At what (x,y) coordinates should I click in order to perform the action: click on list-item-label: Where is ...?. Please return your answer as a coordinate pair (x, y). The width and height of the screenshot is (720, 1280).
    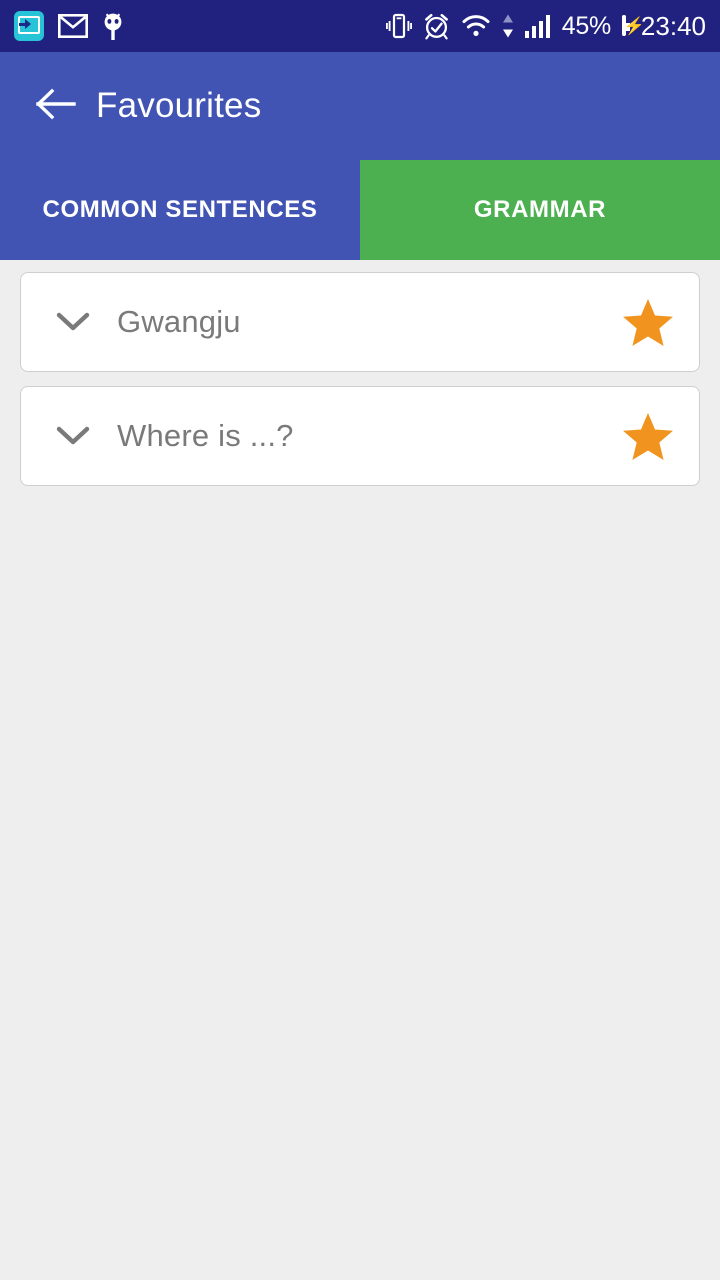
    Looking at the image, I should click on (205, 435).